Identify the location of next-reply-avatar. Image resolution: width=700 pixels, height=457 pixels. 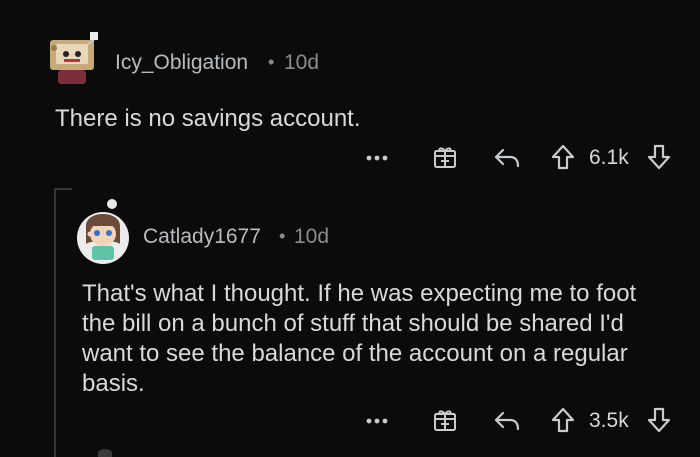
(105, 453).